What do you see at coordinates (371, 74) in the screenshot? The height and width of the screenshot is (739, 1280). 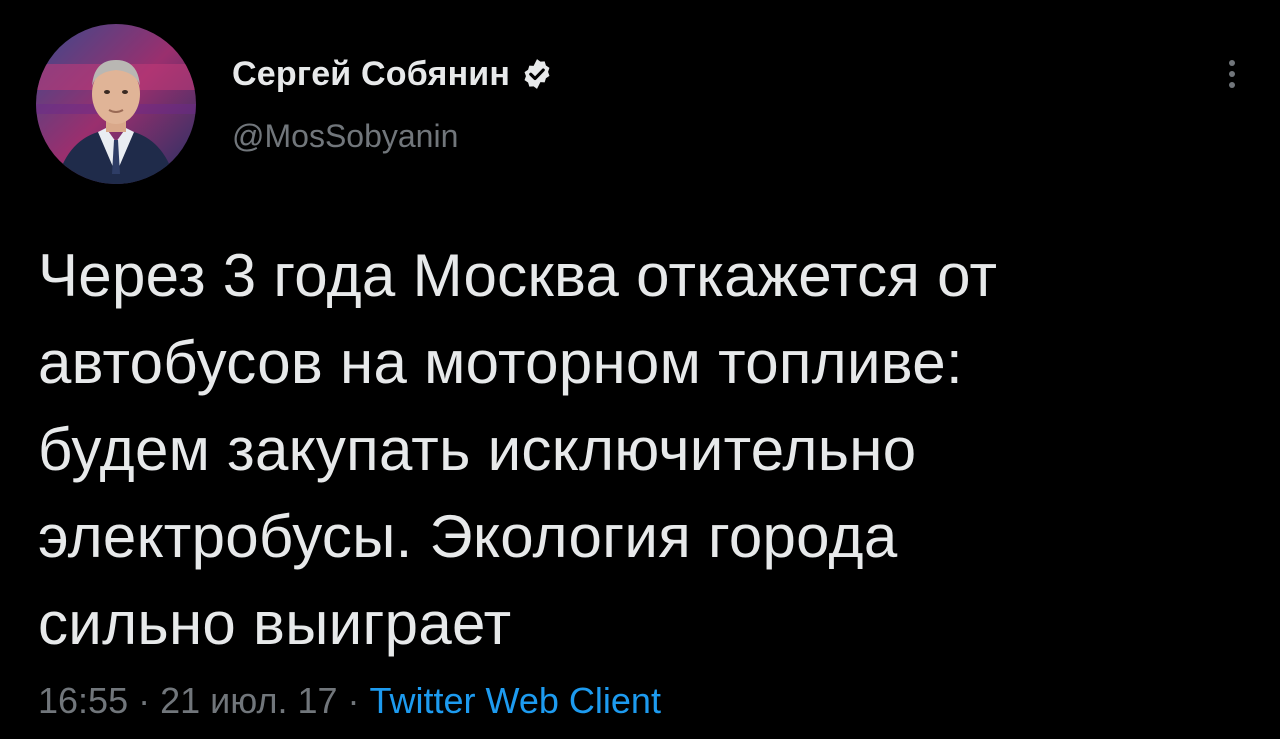 I see `display-name: Сергей Собянин` at bounding box center [371, 74].